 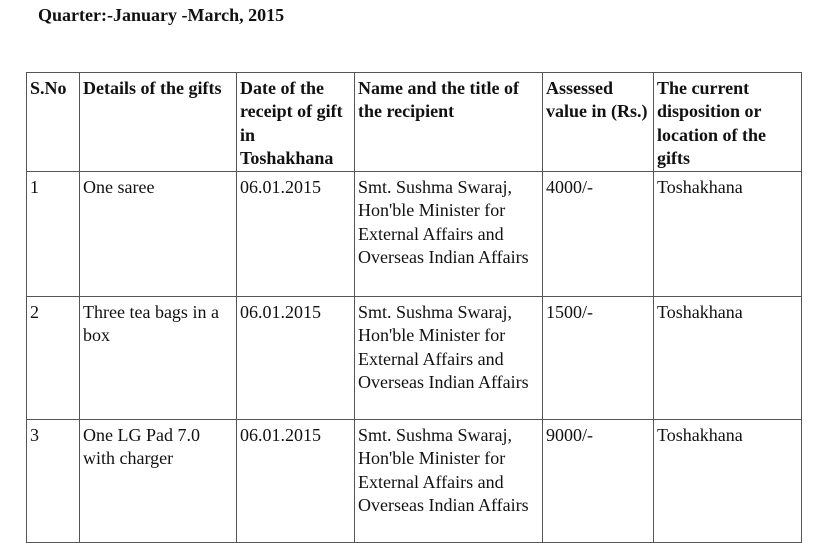 I want to click on header-value: Assessed value in (Rs.), so click(x=598, y=122).